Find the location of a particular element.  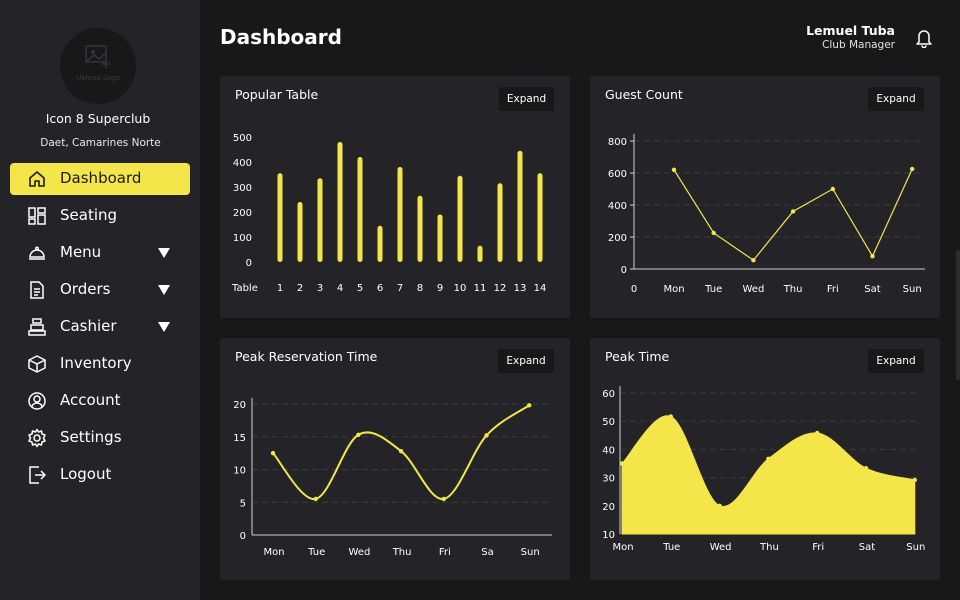

bell-icon is located at coordinates (924, 38).